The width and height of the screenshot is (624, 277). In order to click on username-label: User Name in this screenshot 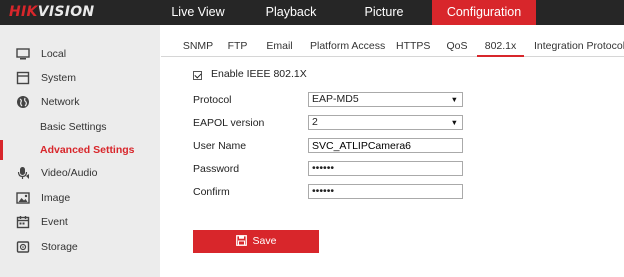, I will do `click(220, 146)`.